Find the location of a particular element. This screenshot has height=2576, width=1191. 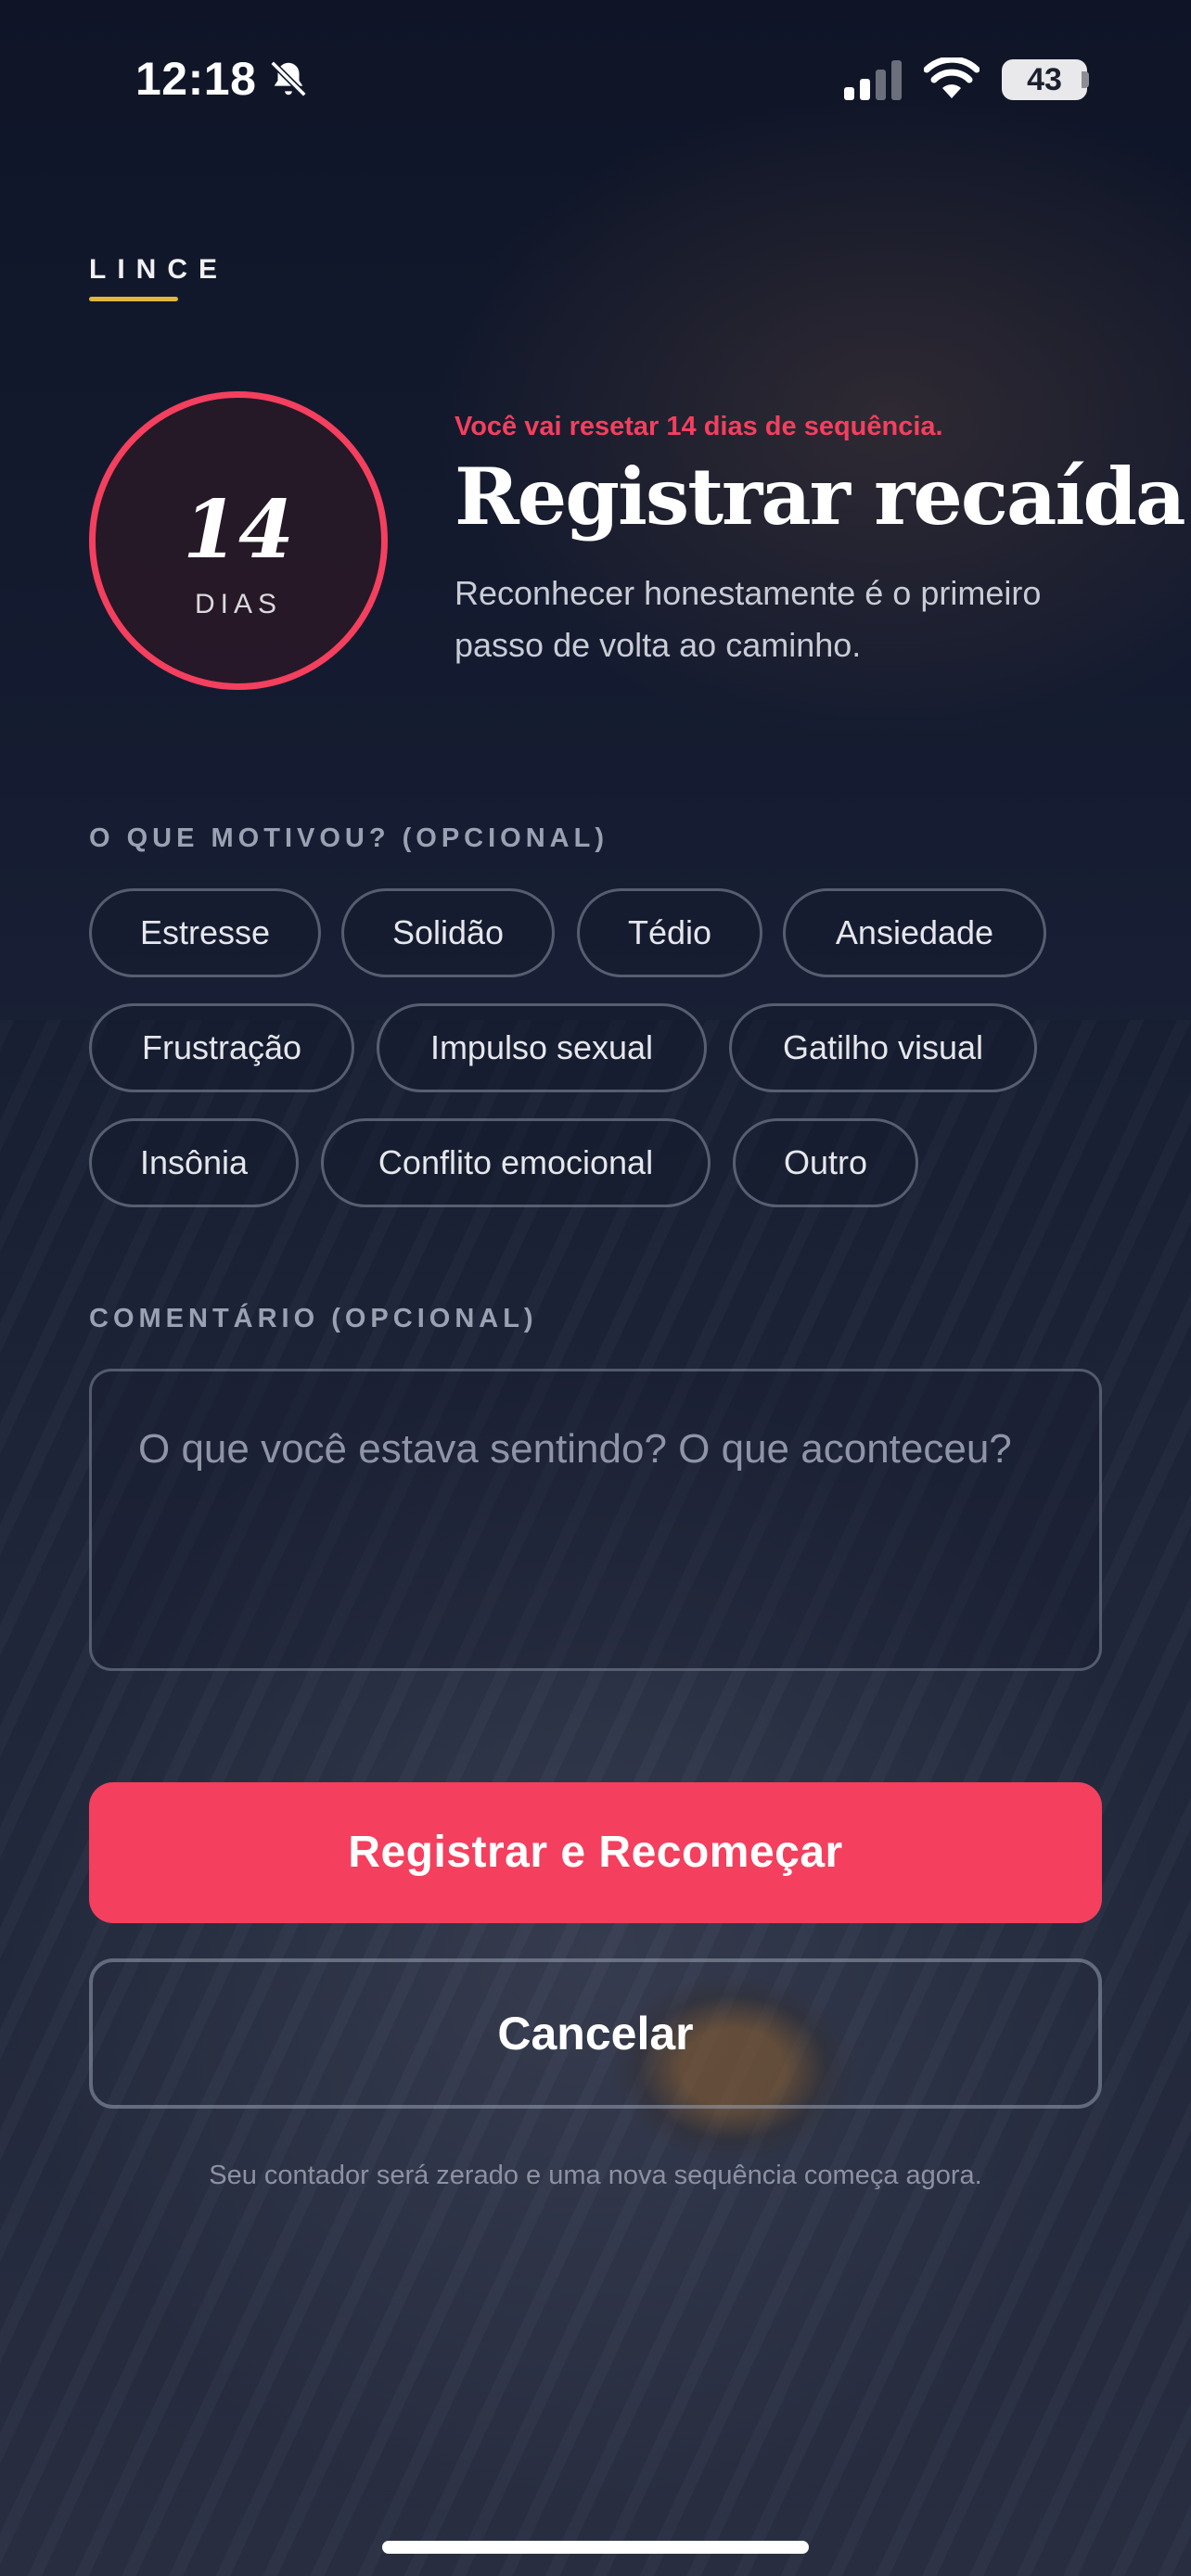

cancel-button: Cancelar is located at coordinates (595, 2034).